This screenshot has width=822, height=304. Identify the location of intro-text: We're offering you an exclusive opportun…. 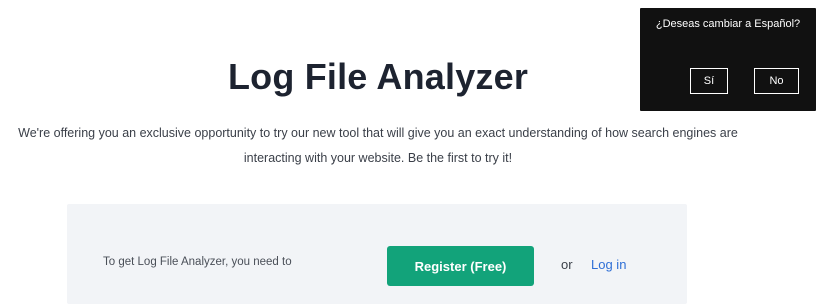
(378, 145).